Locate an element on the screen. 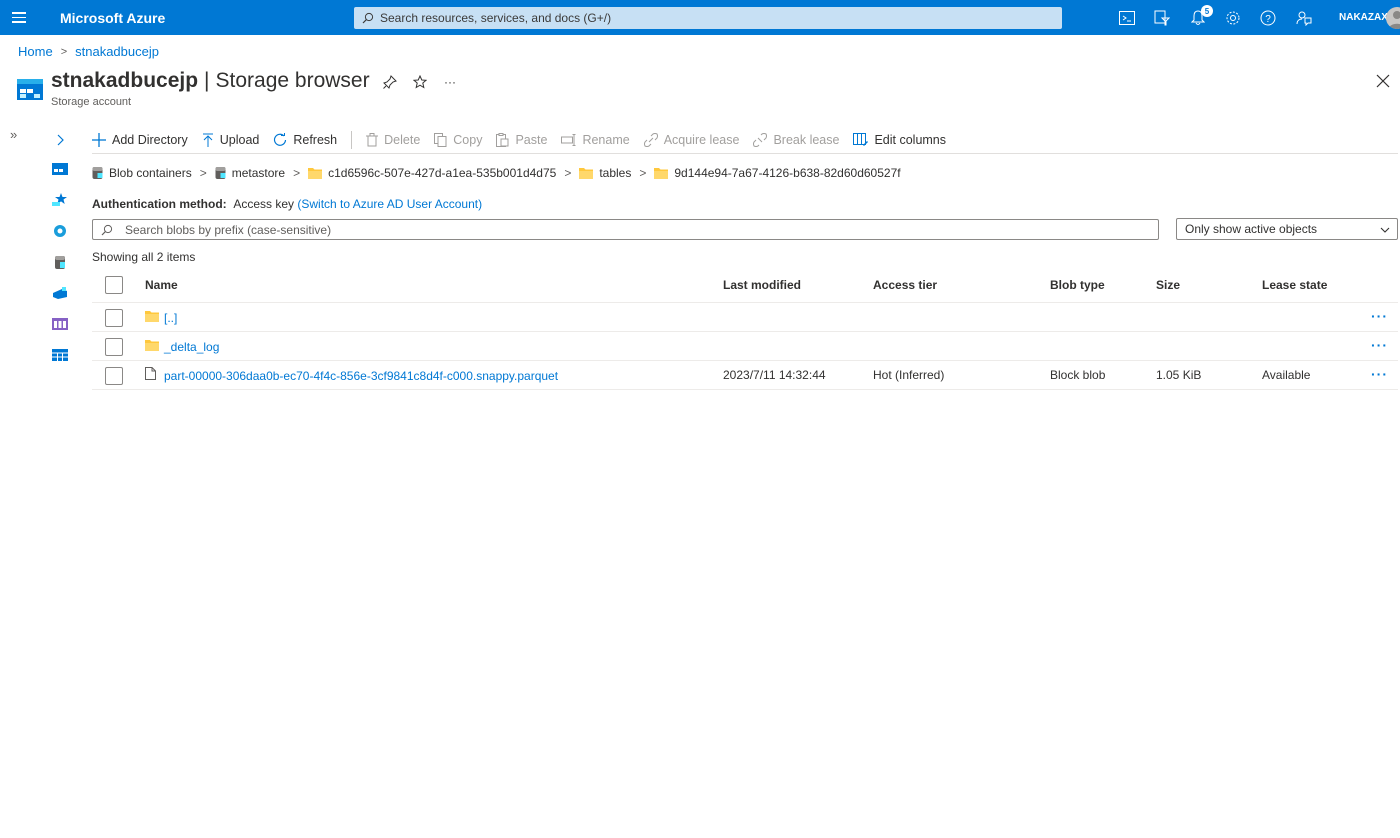  rail-storage-account-icon is located at coordinates (60, 169).